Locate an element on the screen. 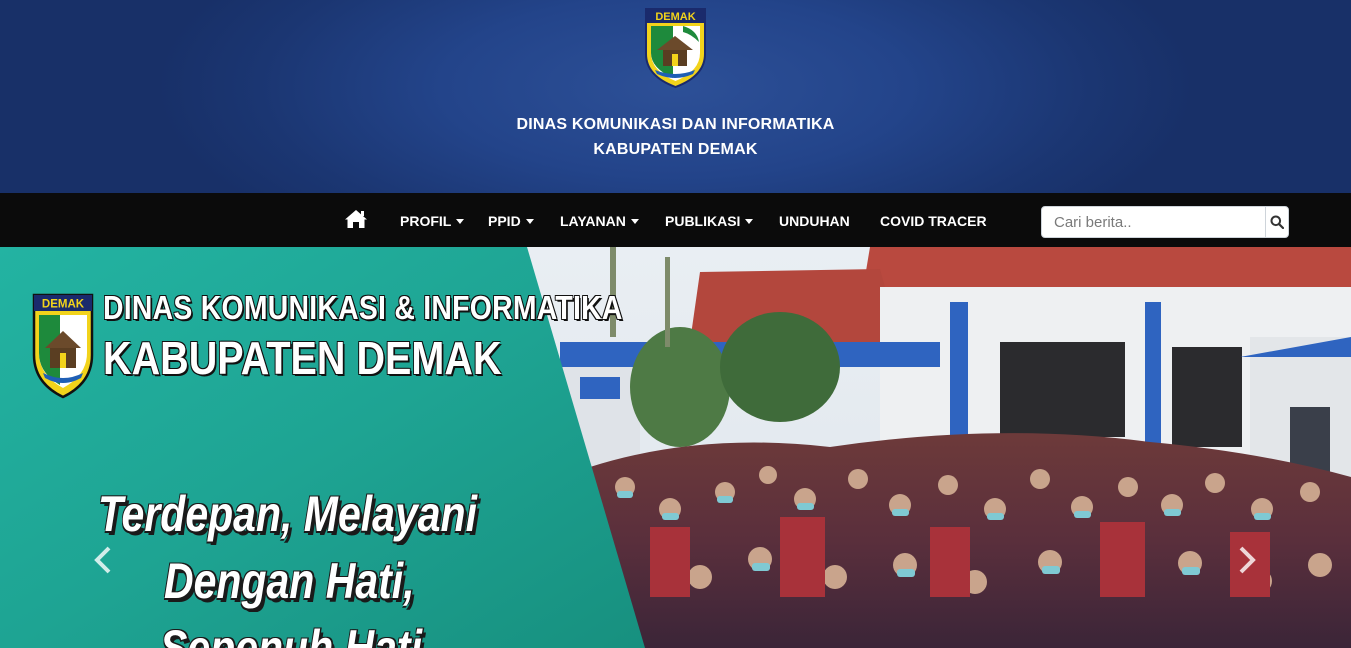 This screenshot has width=1351, height=648. chevron-left-icon is located at coordinates (103, 560).